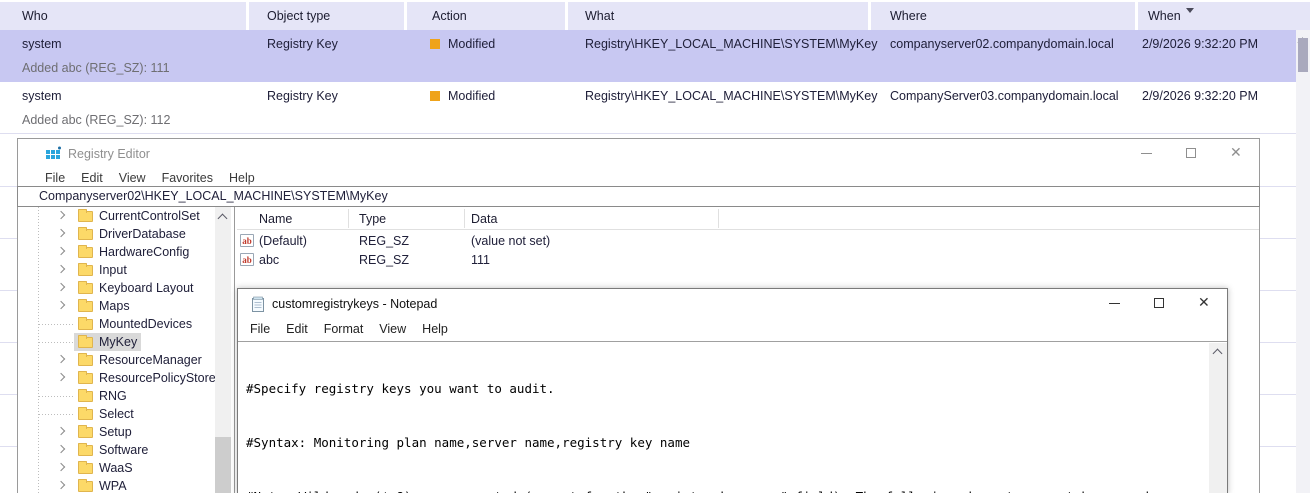 Image resolution: width=1310 pixels, height=493 pixels. What do you see at coordinates (116, 342) in the screenshot?
I see `tree-item-selected: MyKey` at bounding box center [116, 342].